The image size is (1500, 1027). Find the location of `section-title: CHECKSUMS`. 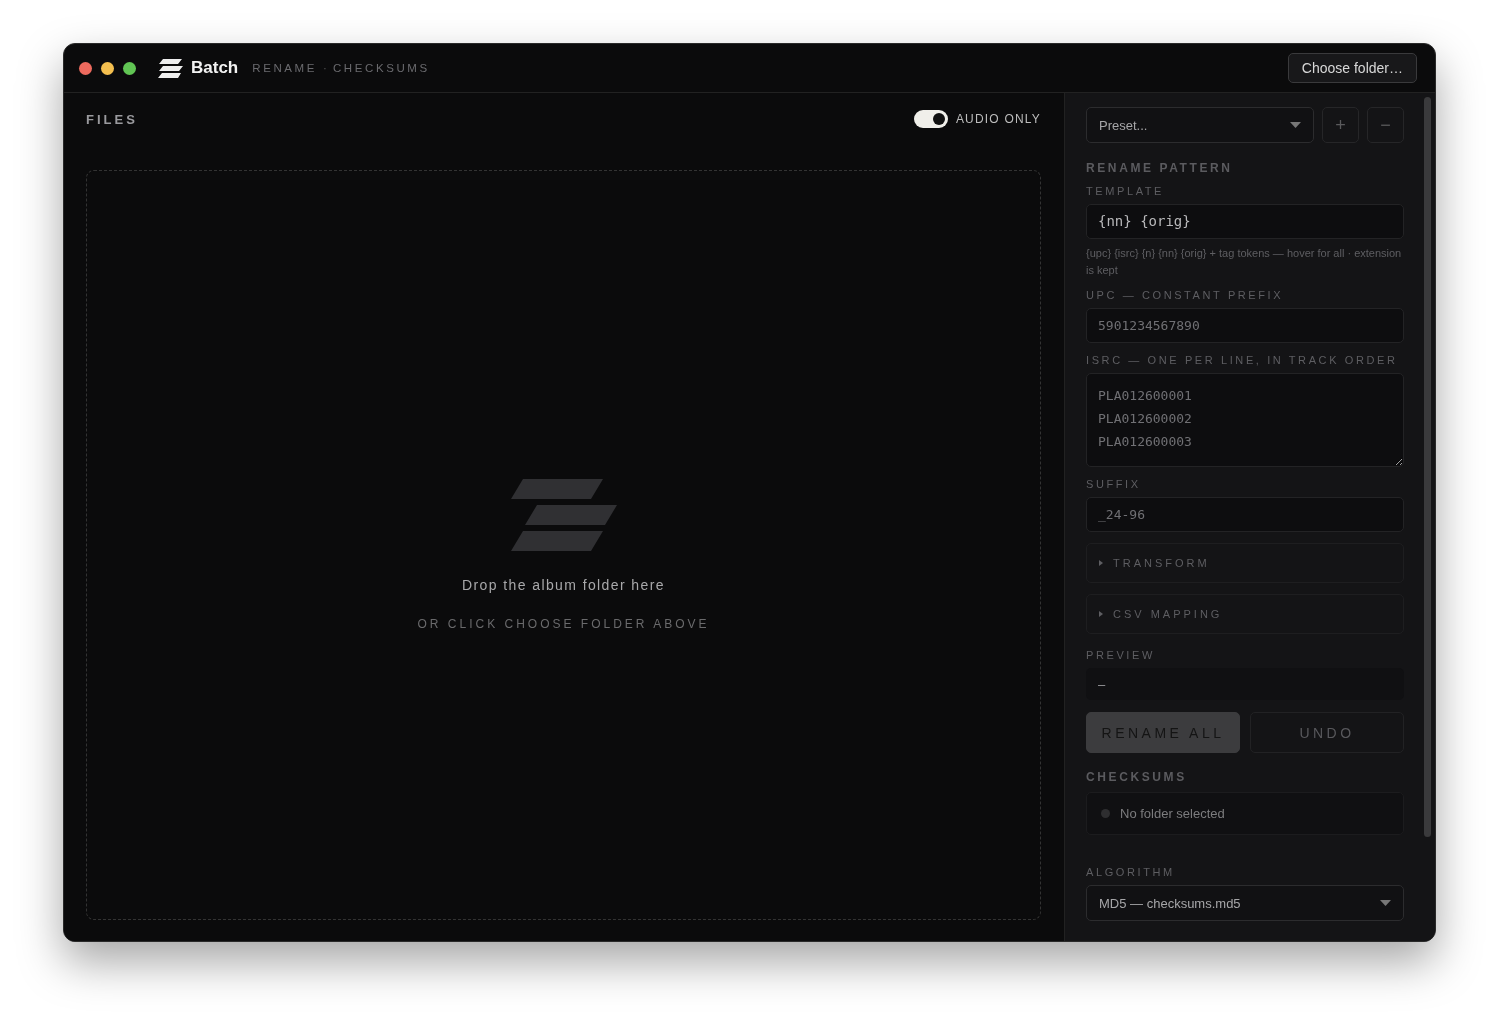

section-title: CHECKSUMS is located at coordinates (1137, 777).